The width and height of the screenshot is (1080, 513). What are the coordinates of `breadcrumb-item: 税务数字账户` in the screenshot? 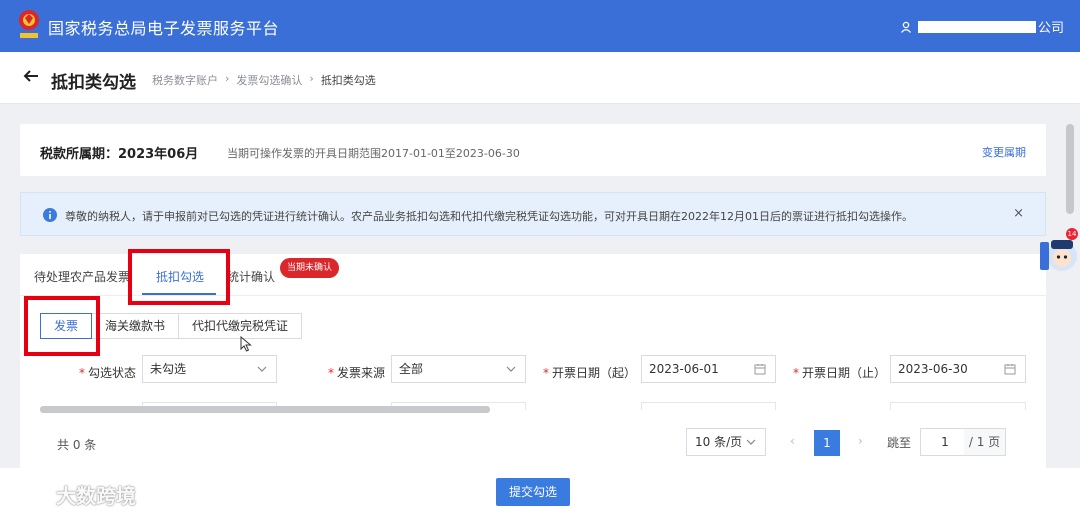 It's located at (185, 80).